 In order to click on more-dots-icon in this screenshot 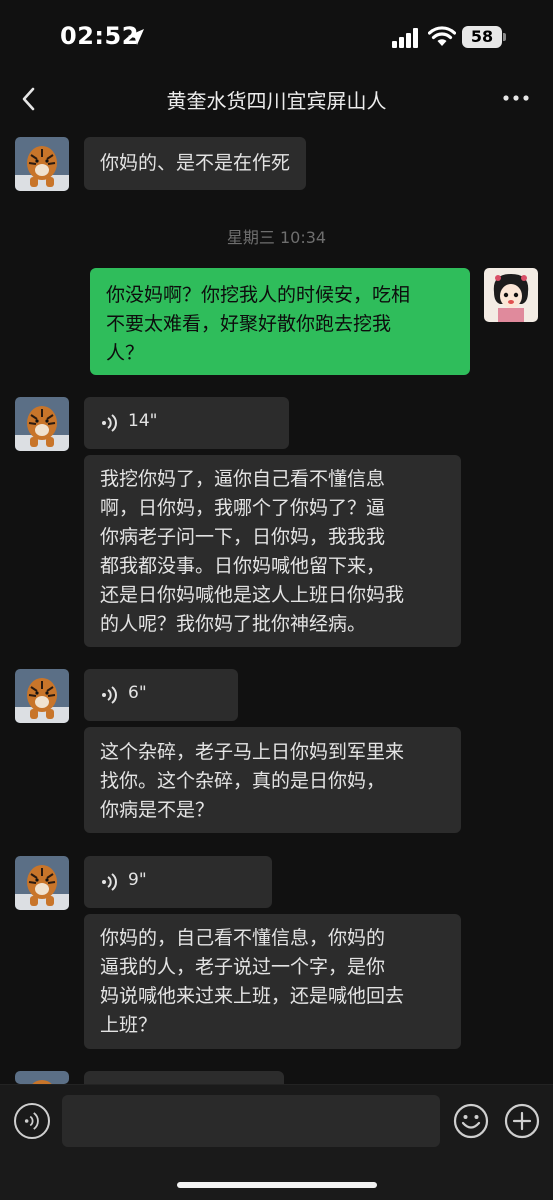, I will do `click(516, 98)`.